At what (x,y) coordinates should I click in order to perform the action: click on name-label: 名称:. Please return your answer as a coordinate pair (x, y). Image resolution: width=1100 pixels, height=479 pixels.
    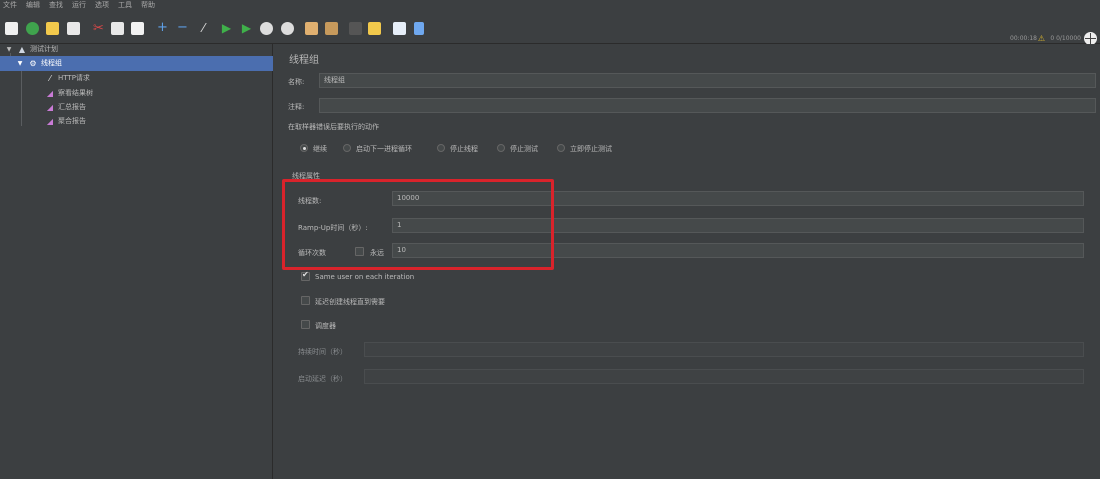
    Looking at the image, I should click on (296, 82).